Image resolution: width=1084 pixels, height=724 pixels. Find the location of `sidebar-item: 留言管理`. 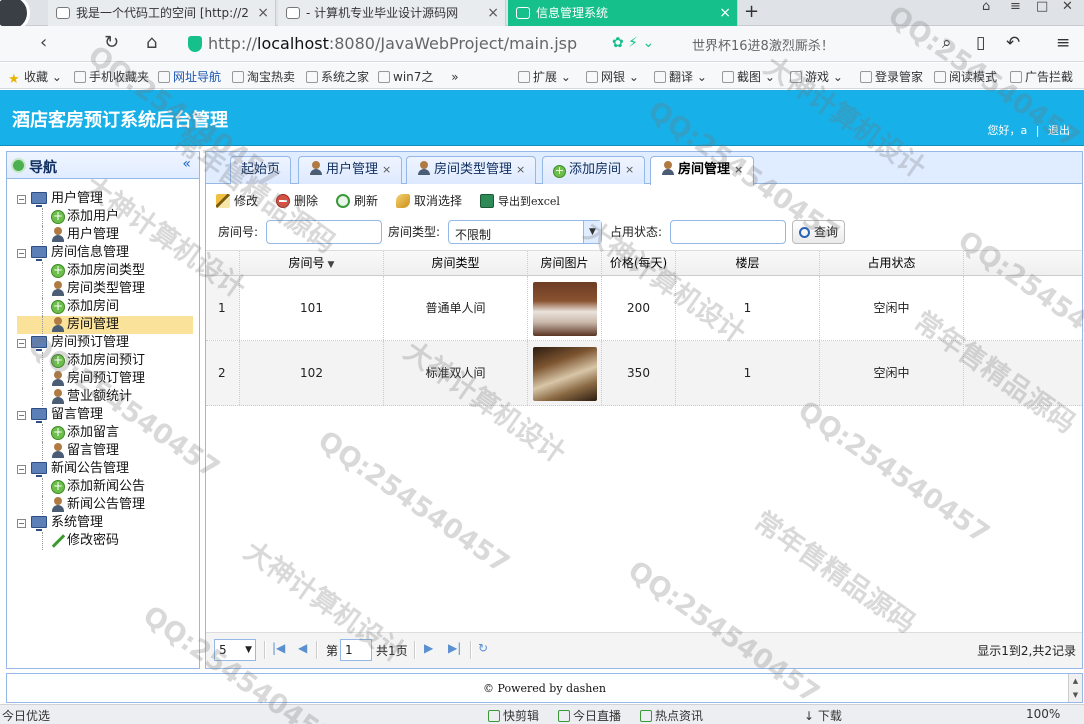

sidebar-item: 留言管理 is located at coordinates (105, 451).